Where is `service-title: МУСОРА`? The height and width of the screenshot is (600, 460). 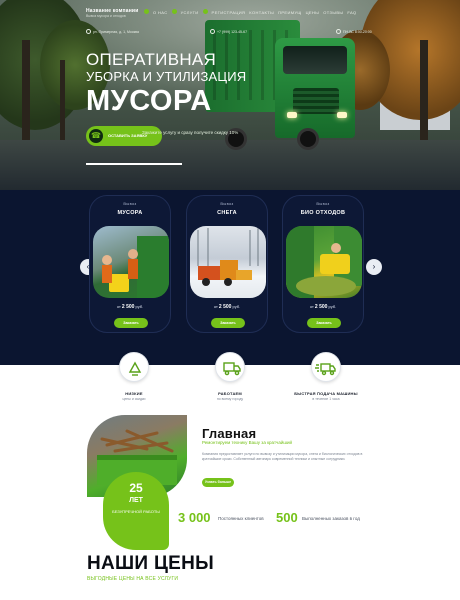 service-title: МУСОРА is located at coordinates (130, 213).